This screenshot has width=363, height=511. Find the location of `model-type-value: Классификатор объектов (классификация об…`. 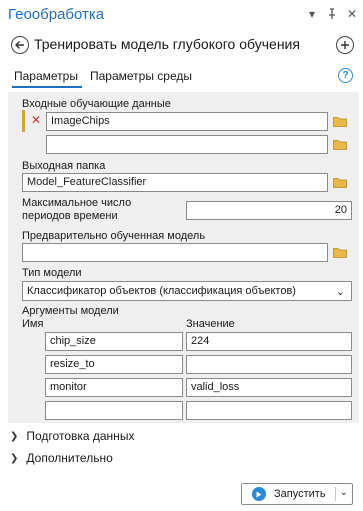

model-type-value: Классификатор объектов (классификация об… is located at coordinates (161, 291).